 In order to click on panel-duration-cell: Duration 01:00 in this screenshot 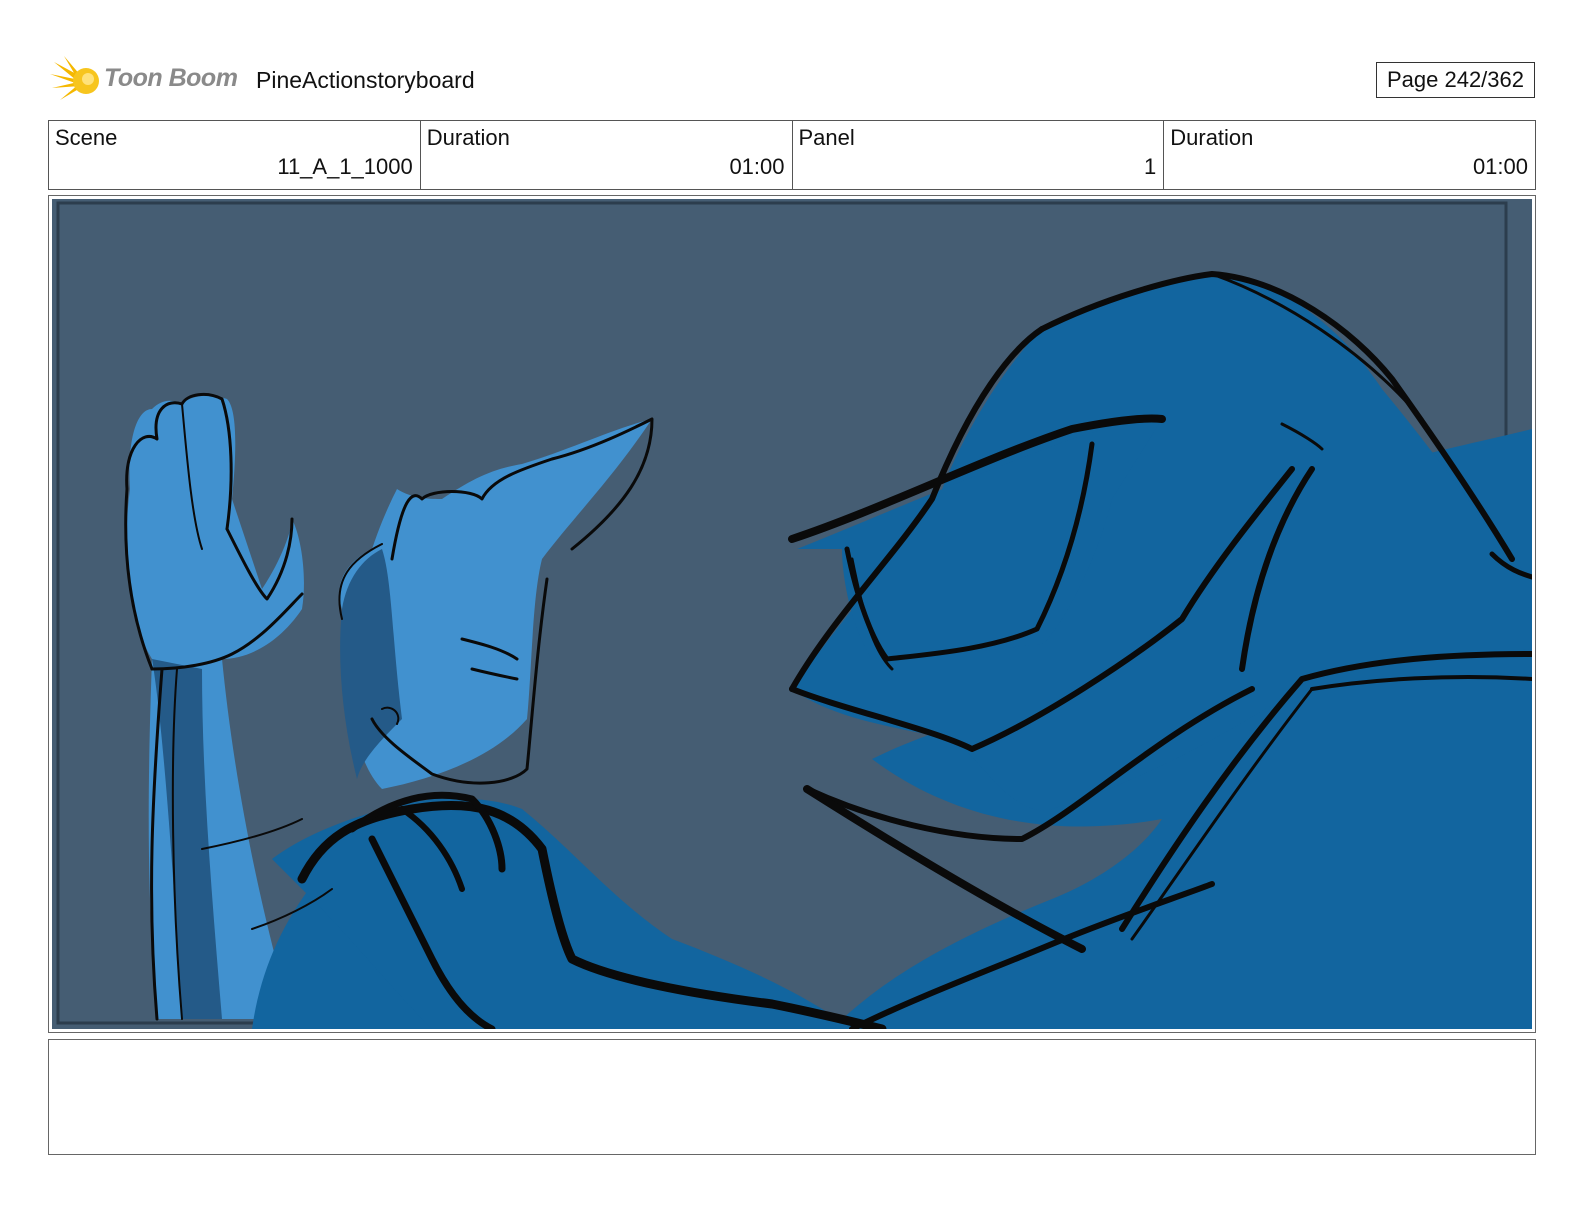, I will do `click(1349, 155)`.